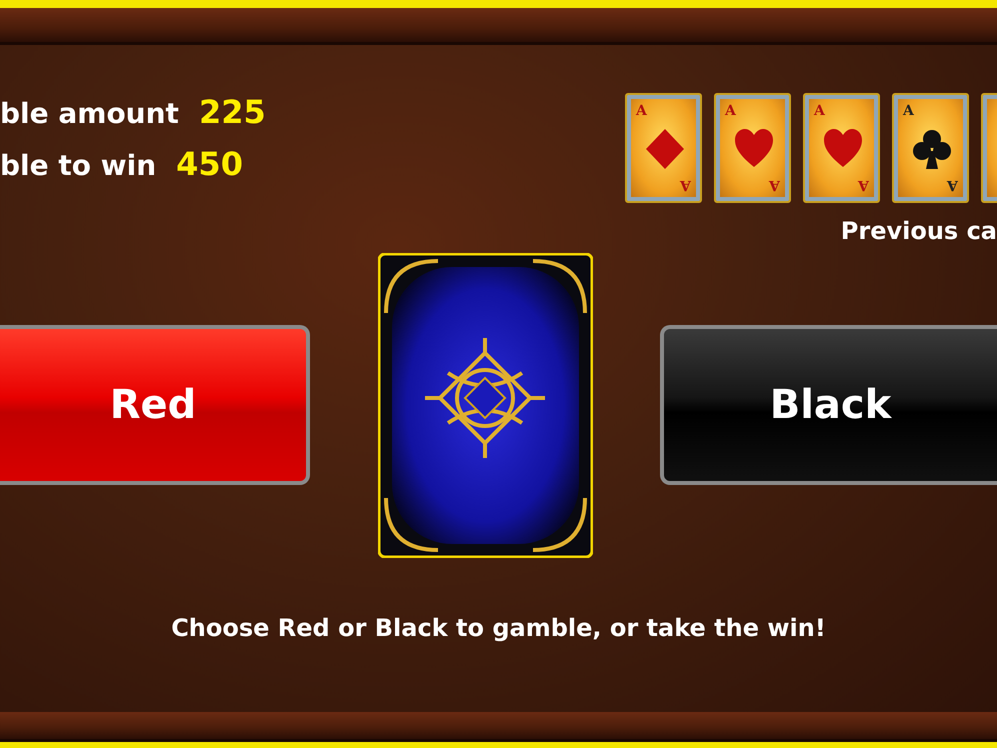 The width and height of the screenshot is (997, 748). Describe the element at coordinates (918, 231) in the screenshot. I see `previous-cards-label: Previous ca` at that location.